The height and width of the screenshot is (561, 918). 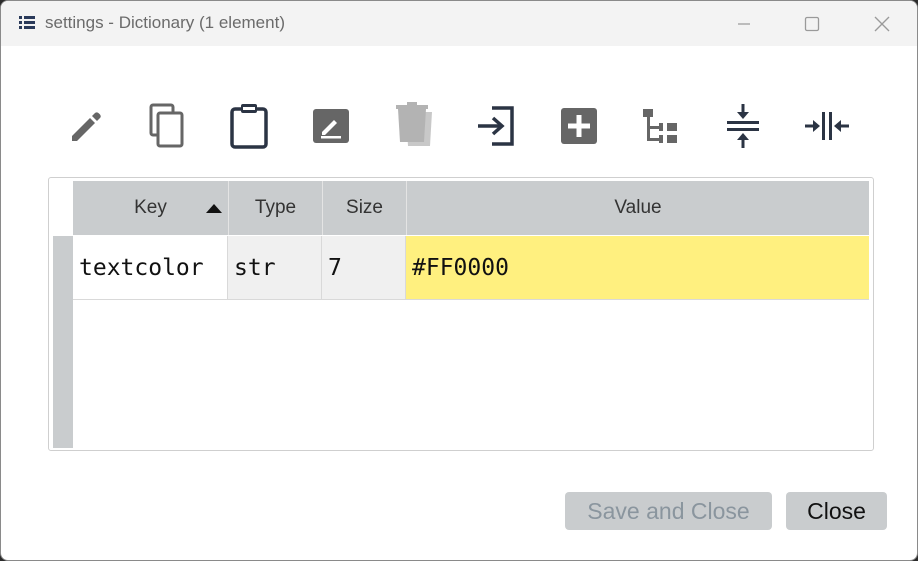 What do you see at coordinates (459, 23) in the screenshot?
I see `title-bar: settings - Dictionary (1 element)` at bounding box center [459, 23].